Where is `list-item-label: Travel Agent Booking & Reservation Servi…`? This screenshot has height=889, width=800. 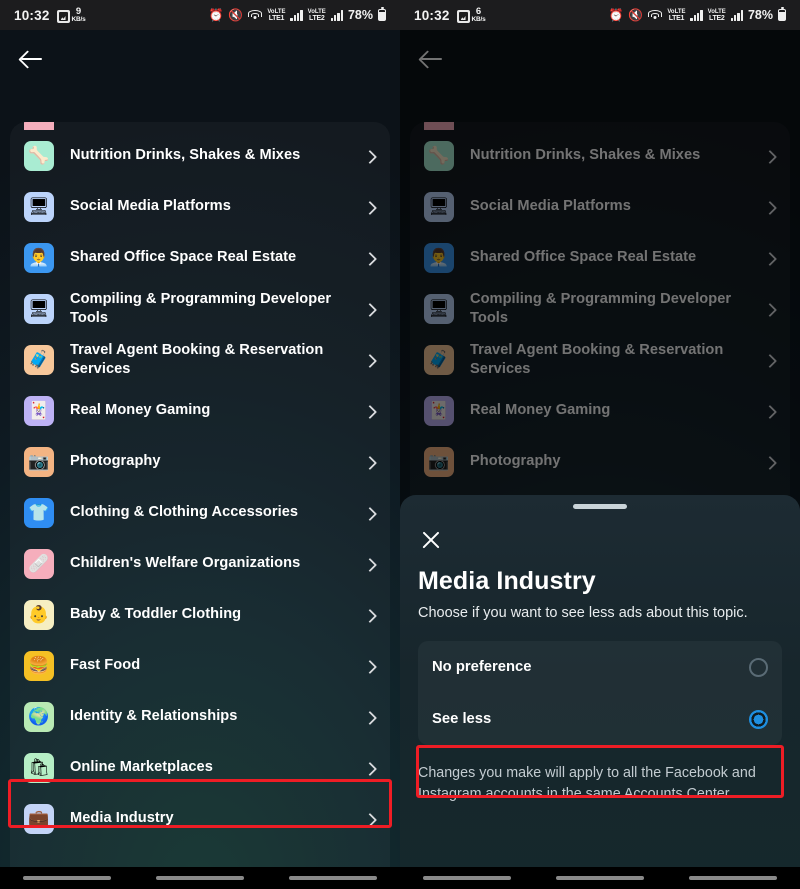
list-item-label: Travel Agent Booking & Reservation Servi… is located at coordinates (197, 359).